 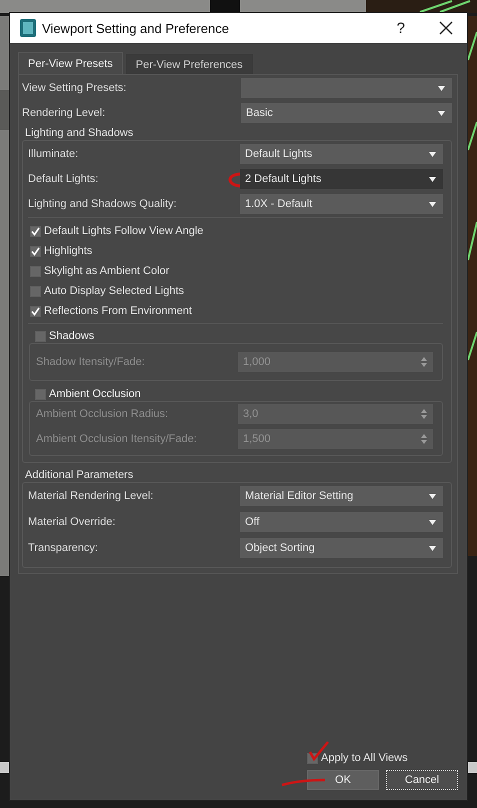 I want to click on checkbox-label: Auto Display Selected Lights, so click(x=114, y=291).